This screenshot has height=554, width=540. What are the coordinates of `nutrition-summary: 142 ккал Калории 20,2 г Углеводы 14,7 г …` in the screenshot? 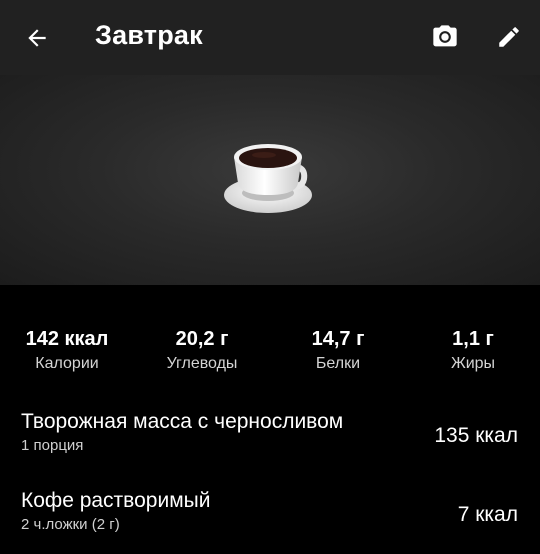 It's located at (270, 351).